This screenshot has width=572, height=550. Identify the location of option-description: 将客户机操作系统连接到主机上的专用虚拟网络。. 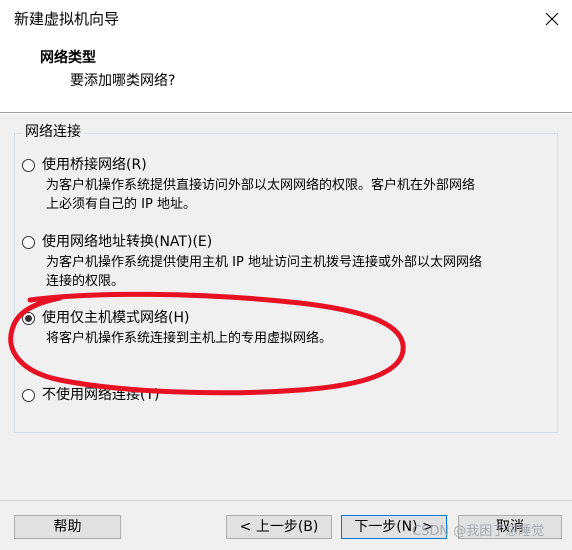
(296, 338).